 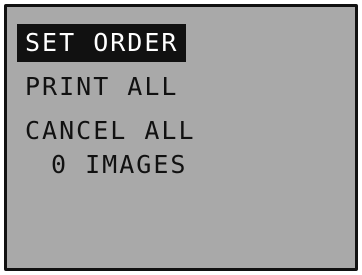 What do you see at coordinates (102, 43) in the screenshot?
I see `menu-item-set-order: SET ORDER` at bounding box center [102, 43].